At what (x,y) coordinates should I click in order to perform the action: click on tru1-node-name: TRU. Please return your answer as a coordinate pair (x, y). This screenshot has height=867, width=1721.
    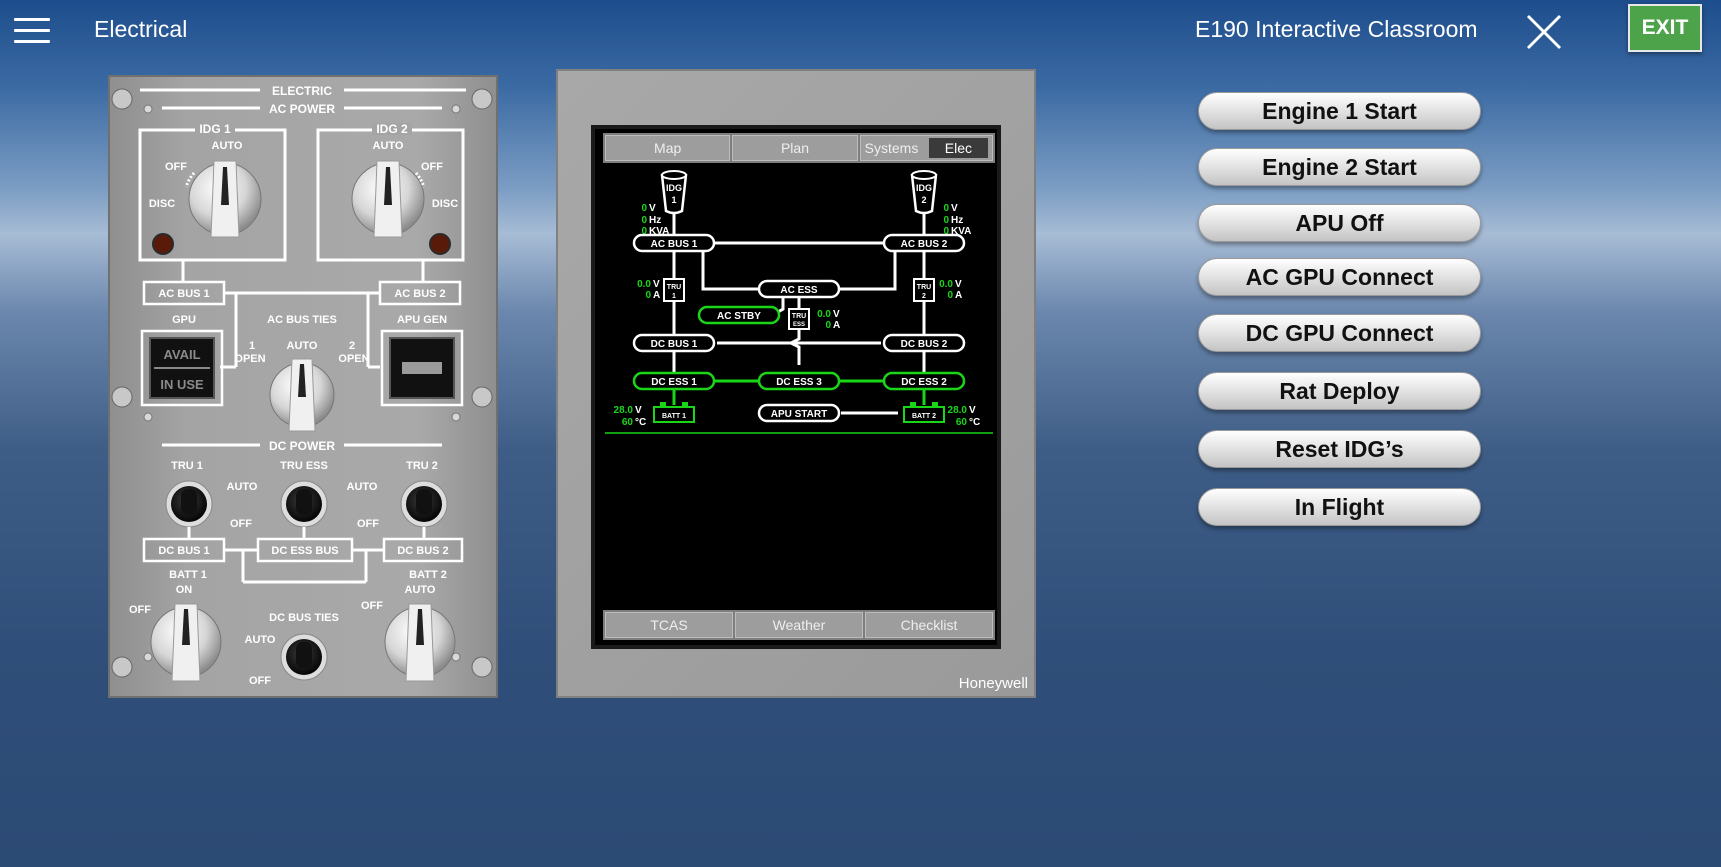
    Looking at the image, I should click on (674, 287).